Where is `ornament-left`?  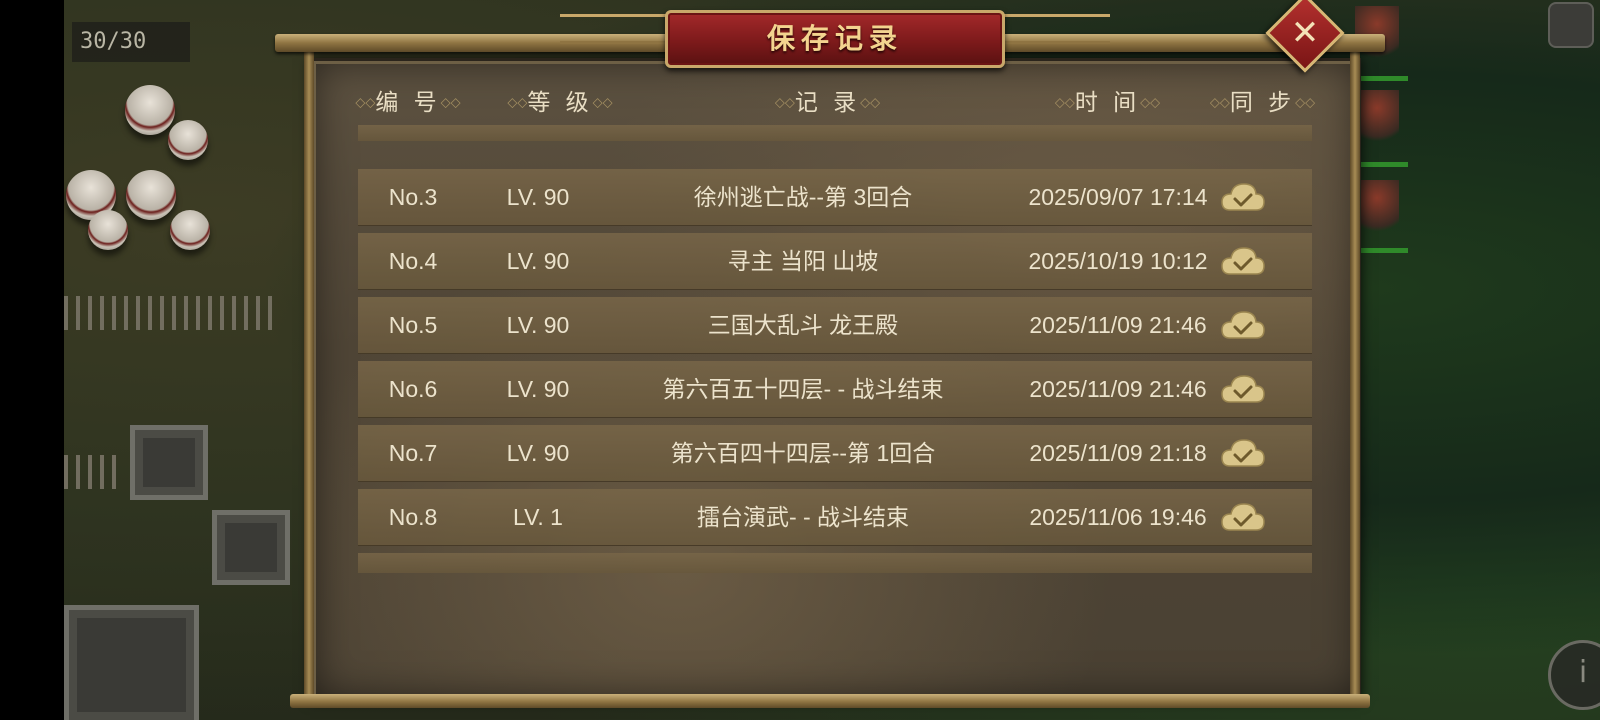
ornament-left is located at coordinates (615, 29).